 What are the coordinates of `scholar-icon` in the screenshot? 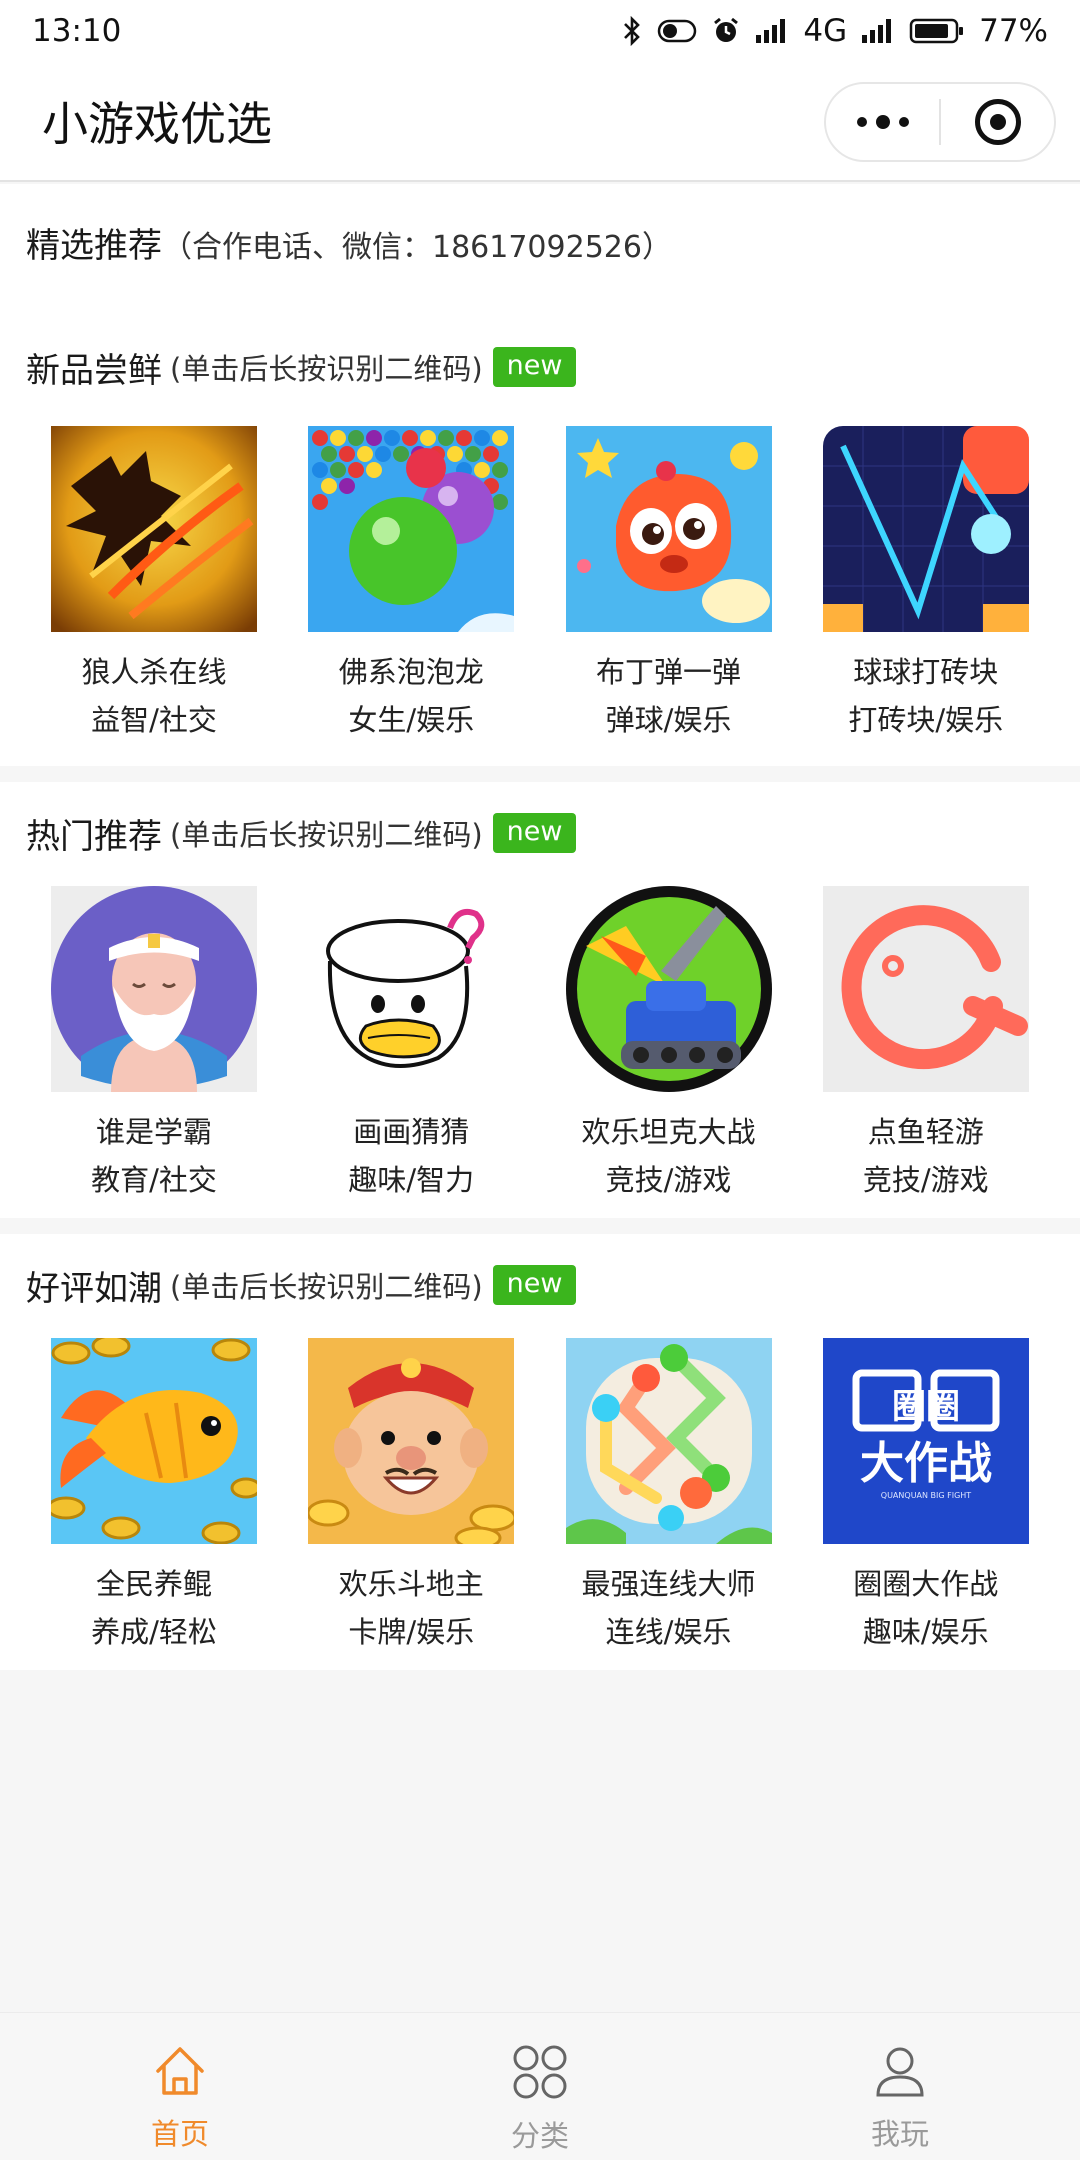 It's located at (154, 989).